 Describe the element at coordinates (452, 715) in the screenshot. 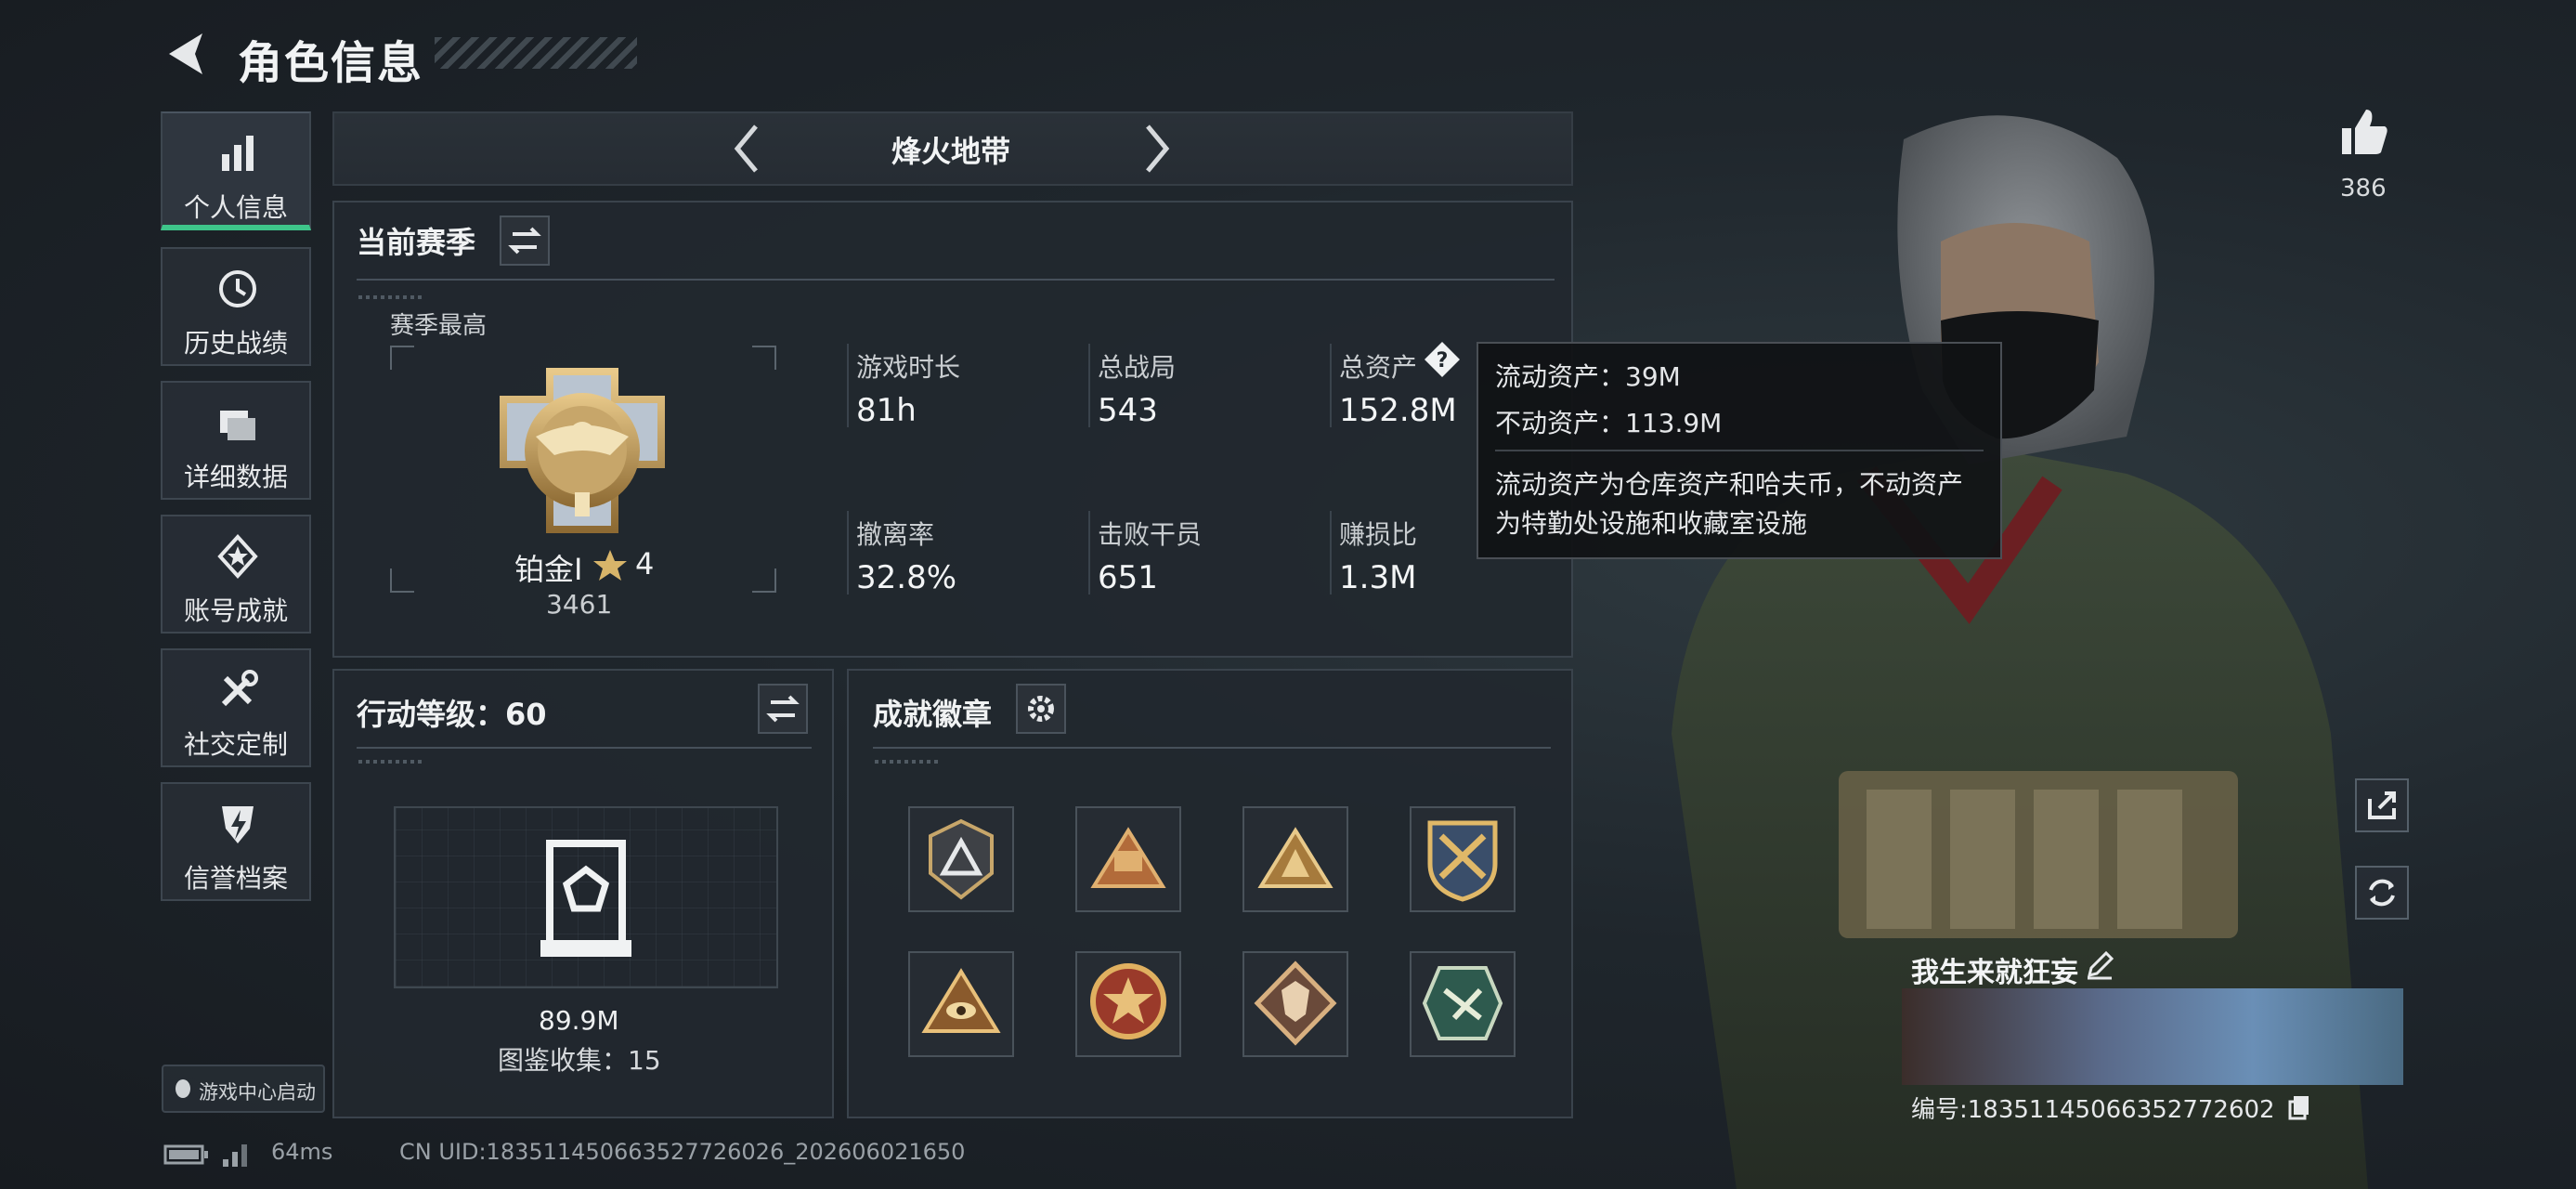

I see `action-level-title: 行动等级：60` at that location.